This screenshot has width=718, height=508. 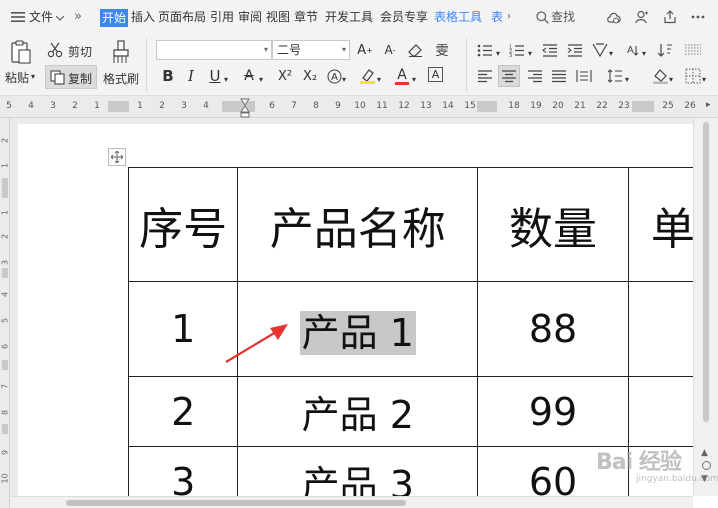 What do you see at coordinates (550, 50) in the screenshot?
I see `decrease-indent-icon` at bounding box center [550, 50].